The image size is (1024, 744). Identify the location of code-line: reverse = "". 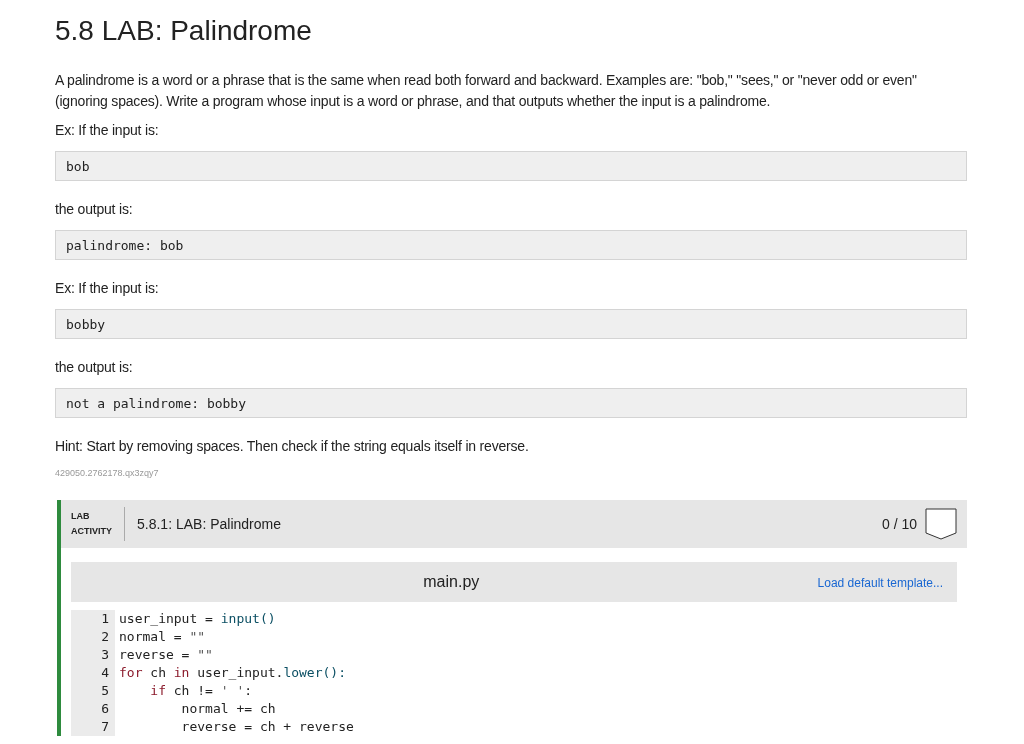
(166, 655).